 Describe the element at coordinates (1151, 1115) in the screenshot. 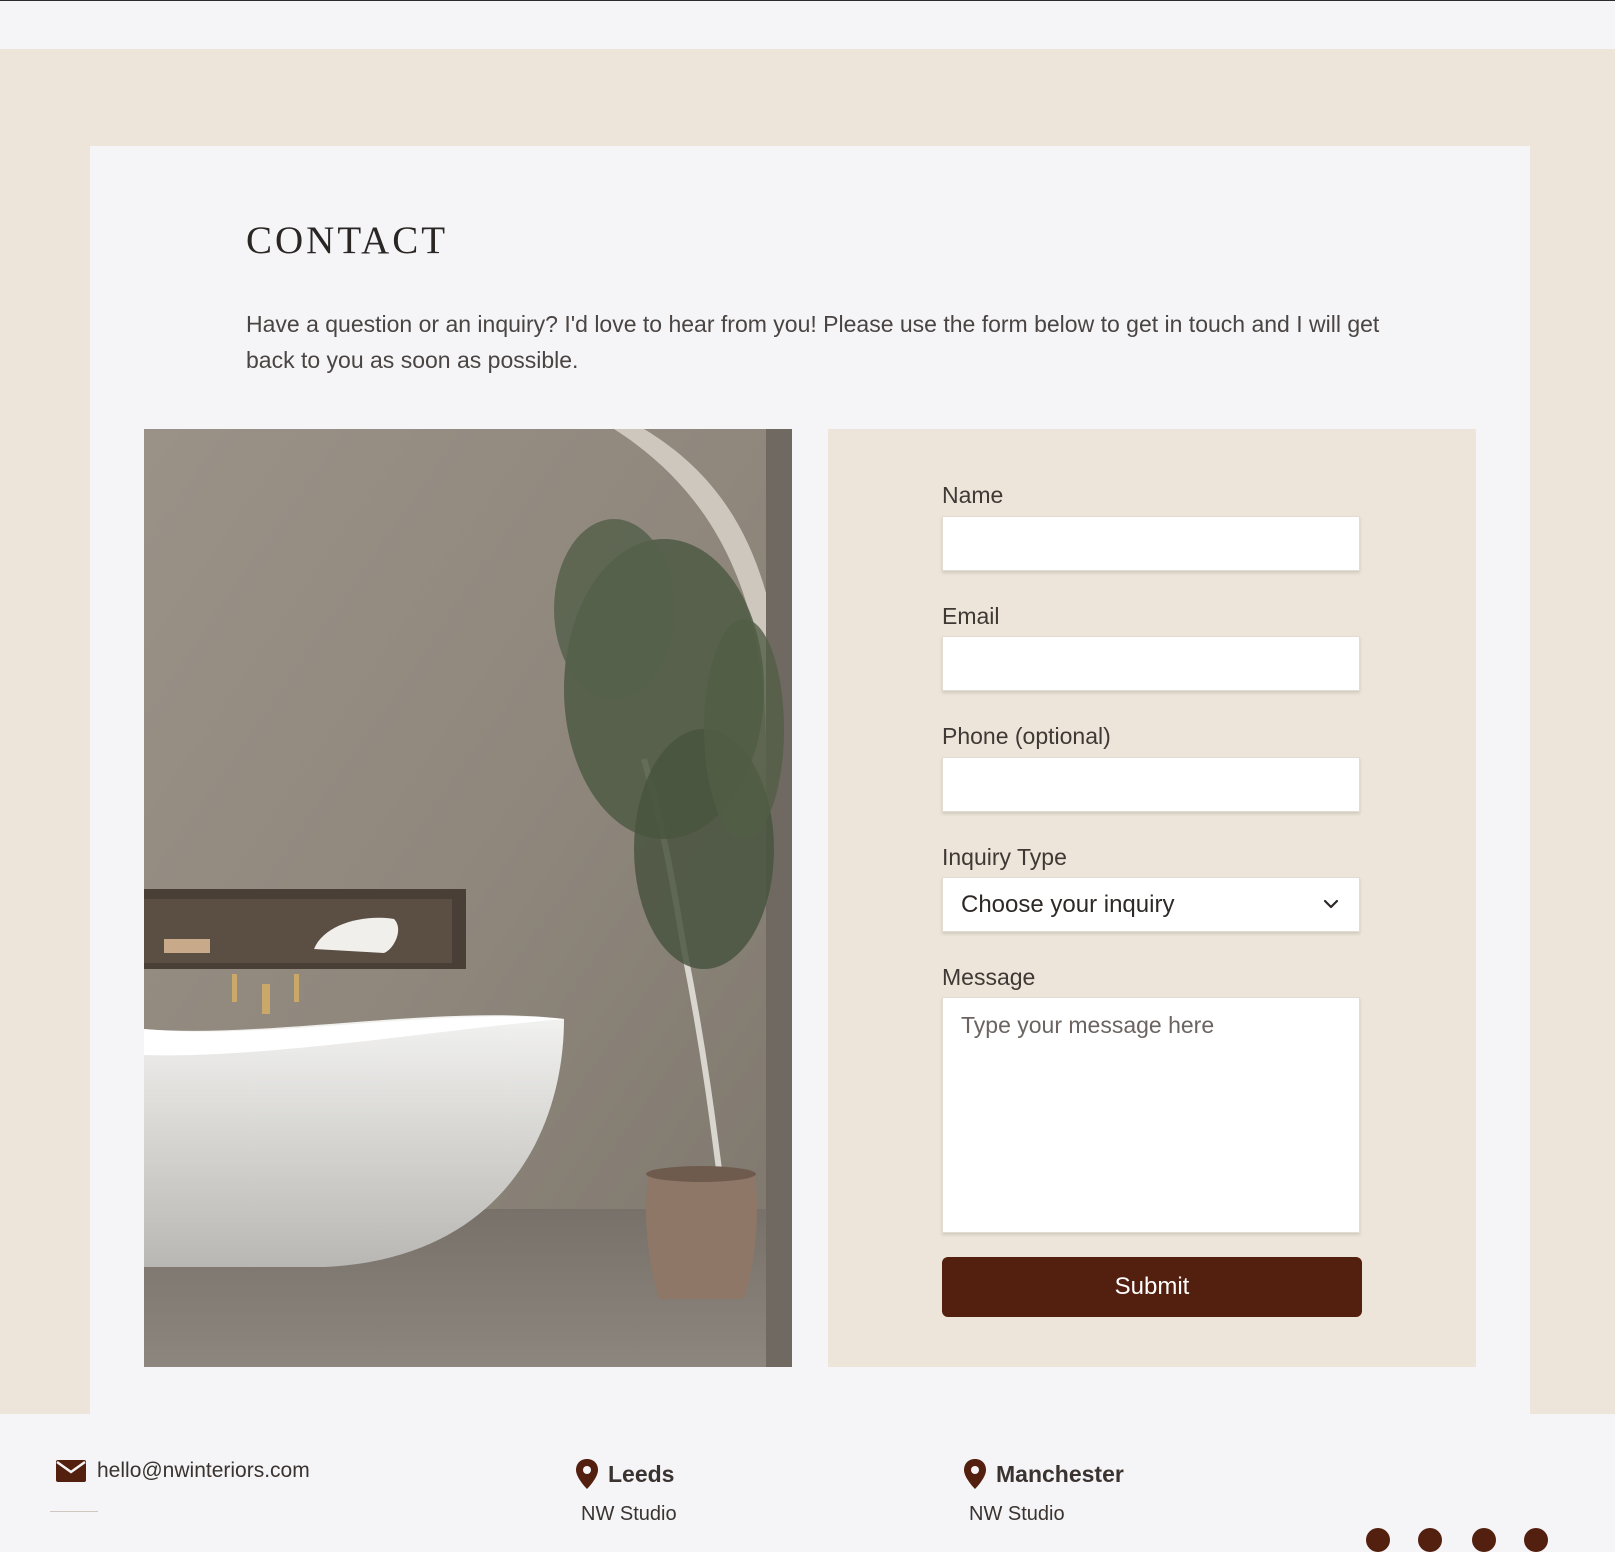

I see `message-textarea: Type your message here` at that location.